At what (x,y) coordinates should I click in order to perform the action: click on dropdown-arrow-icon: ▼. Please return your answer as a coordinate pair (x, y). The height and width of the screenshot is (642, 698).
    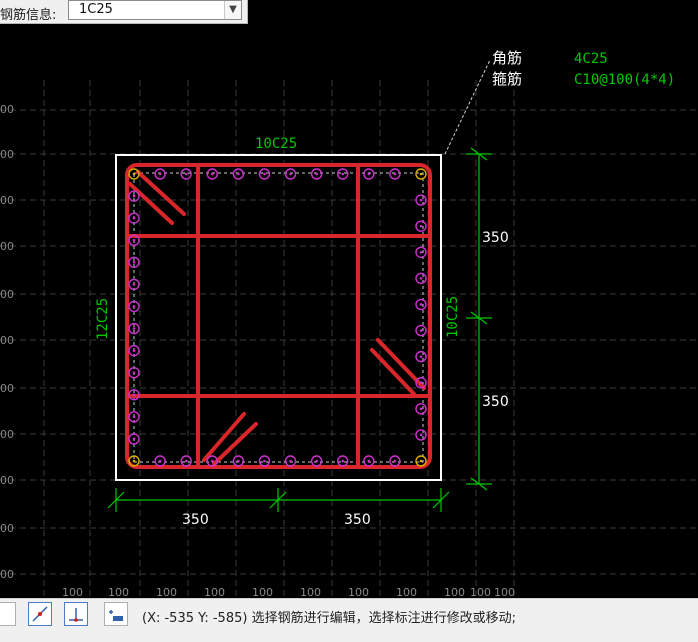
    Looking at the image, I should click on (232, 10).